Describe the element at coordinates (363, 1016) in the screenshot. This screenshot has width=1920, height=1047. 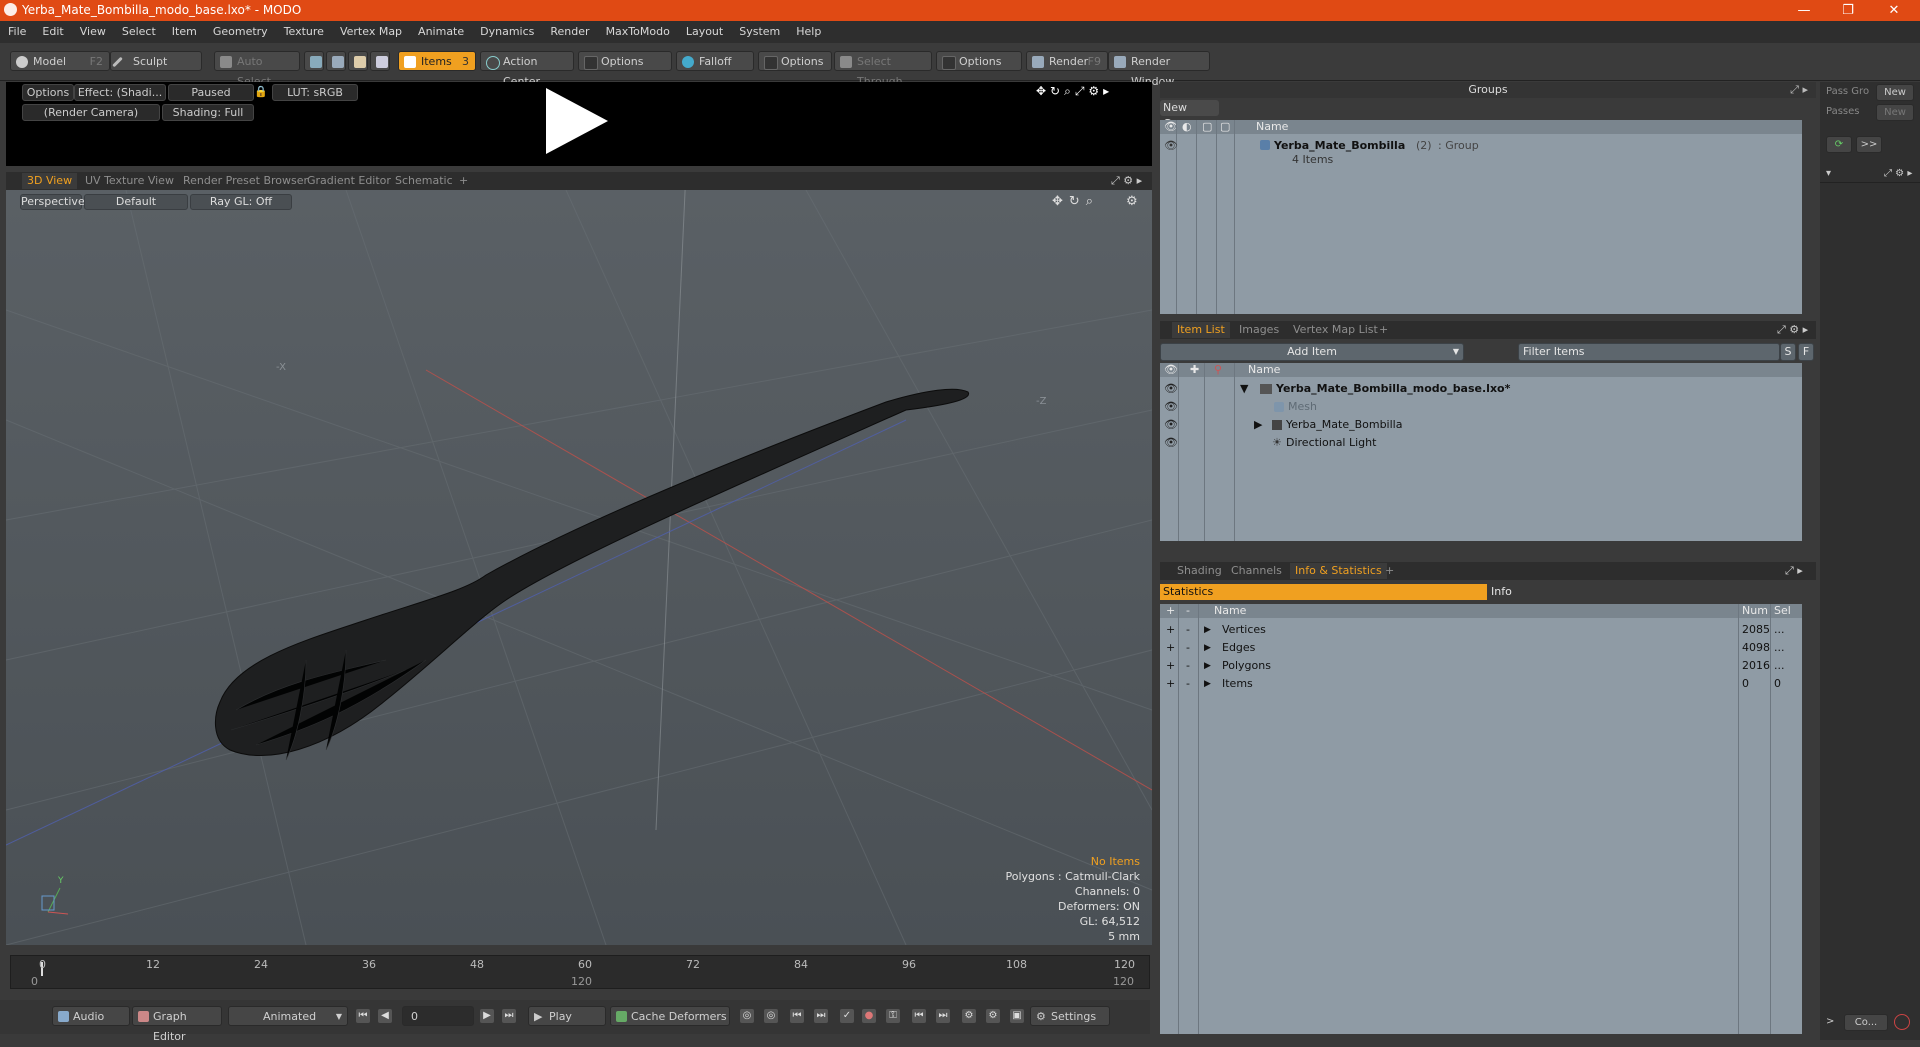
I see `goto-start-icon: ⏮` at that location.